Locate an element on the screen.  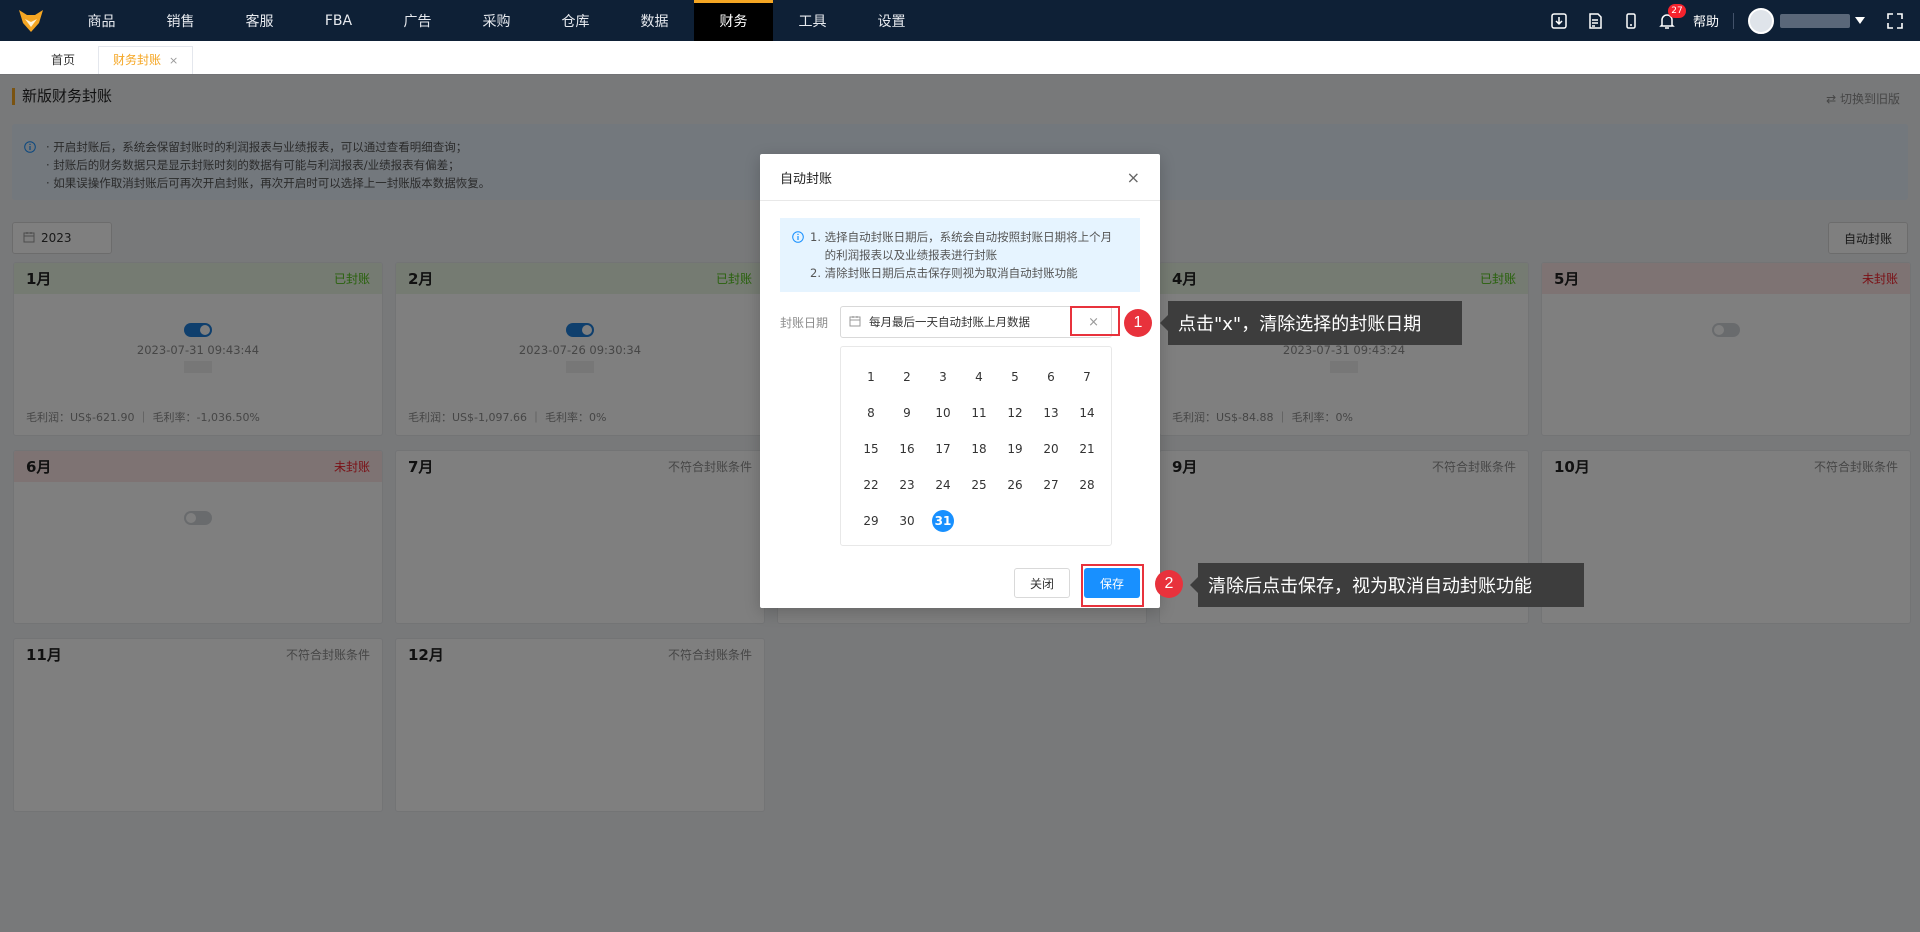
nav-item-fba: FBA is located at coordinates (338, 20).